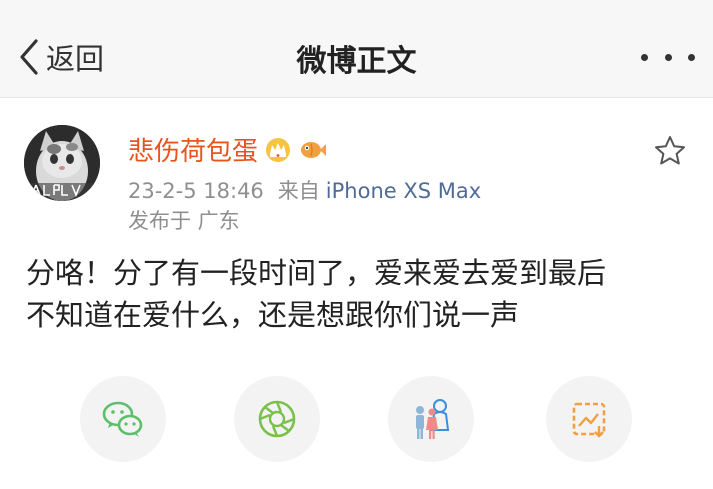 Image resolution: width=713 pixels, height=489 pixels. Describe the element at coordinates (298, 191) in the screenshot. I see `from-label: 来自` at that location.